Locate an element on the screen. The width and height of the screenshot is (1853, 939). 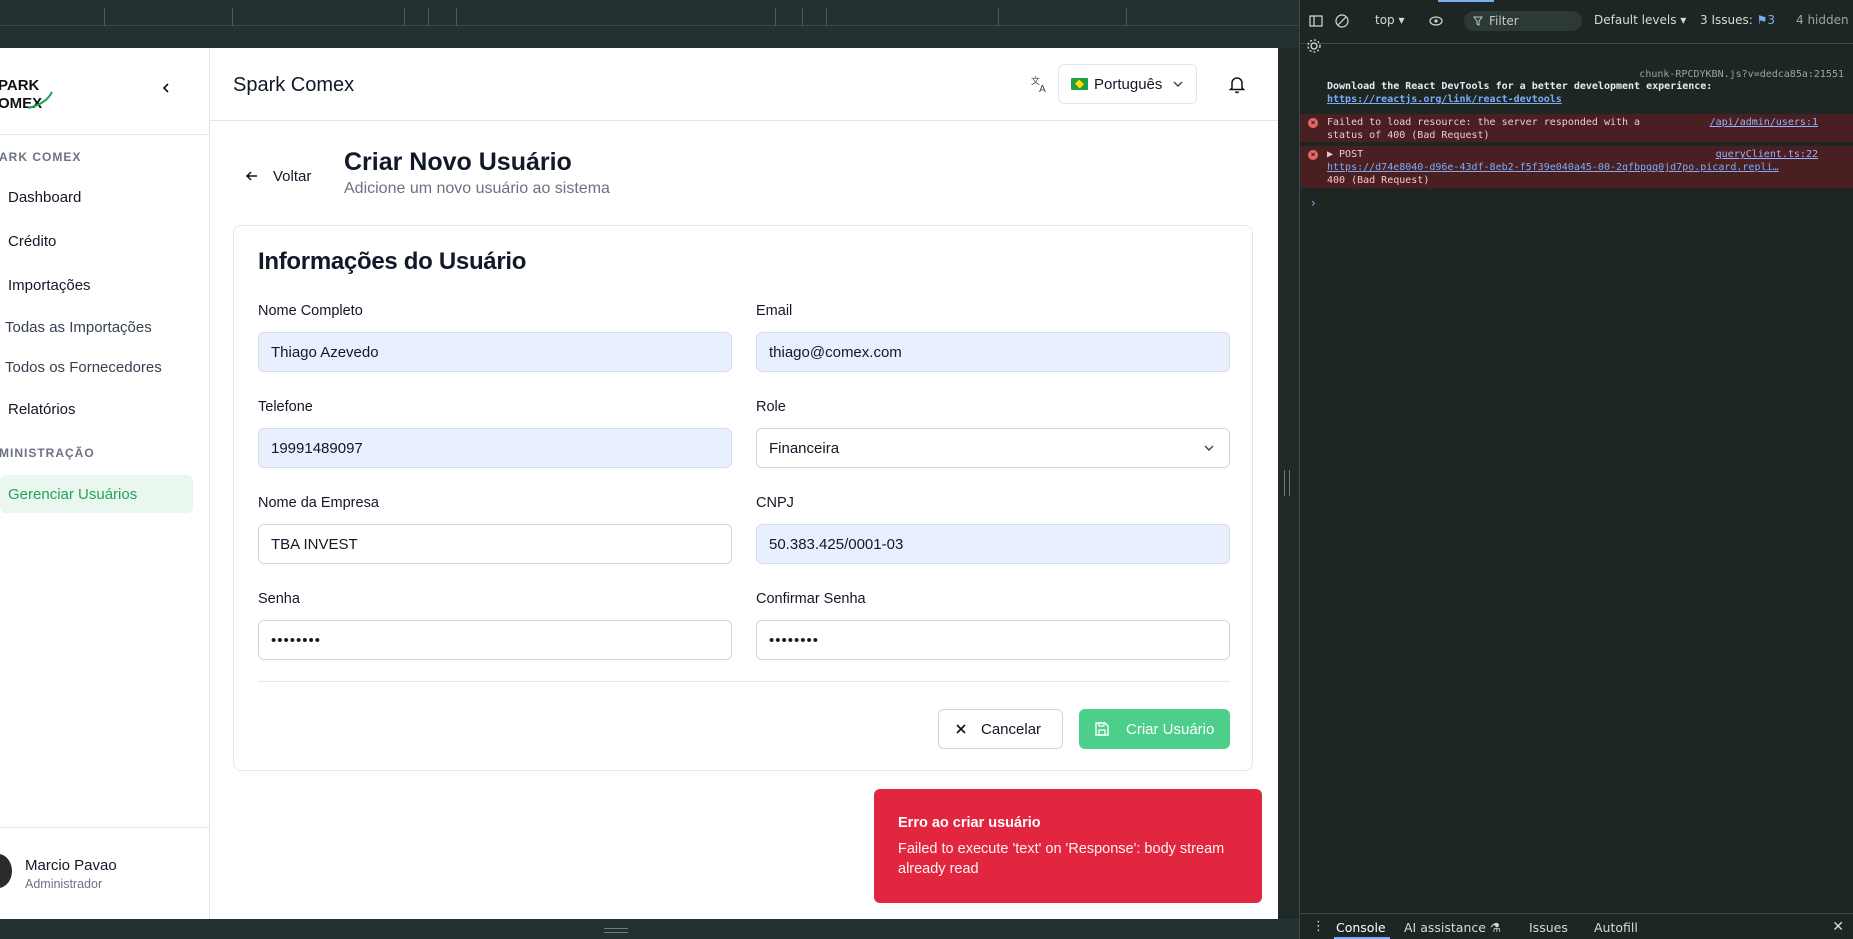
phone-label: Telefone is located at coordinates (285, 407).